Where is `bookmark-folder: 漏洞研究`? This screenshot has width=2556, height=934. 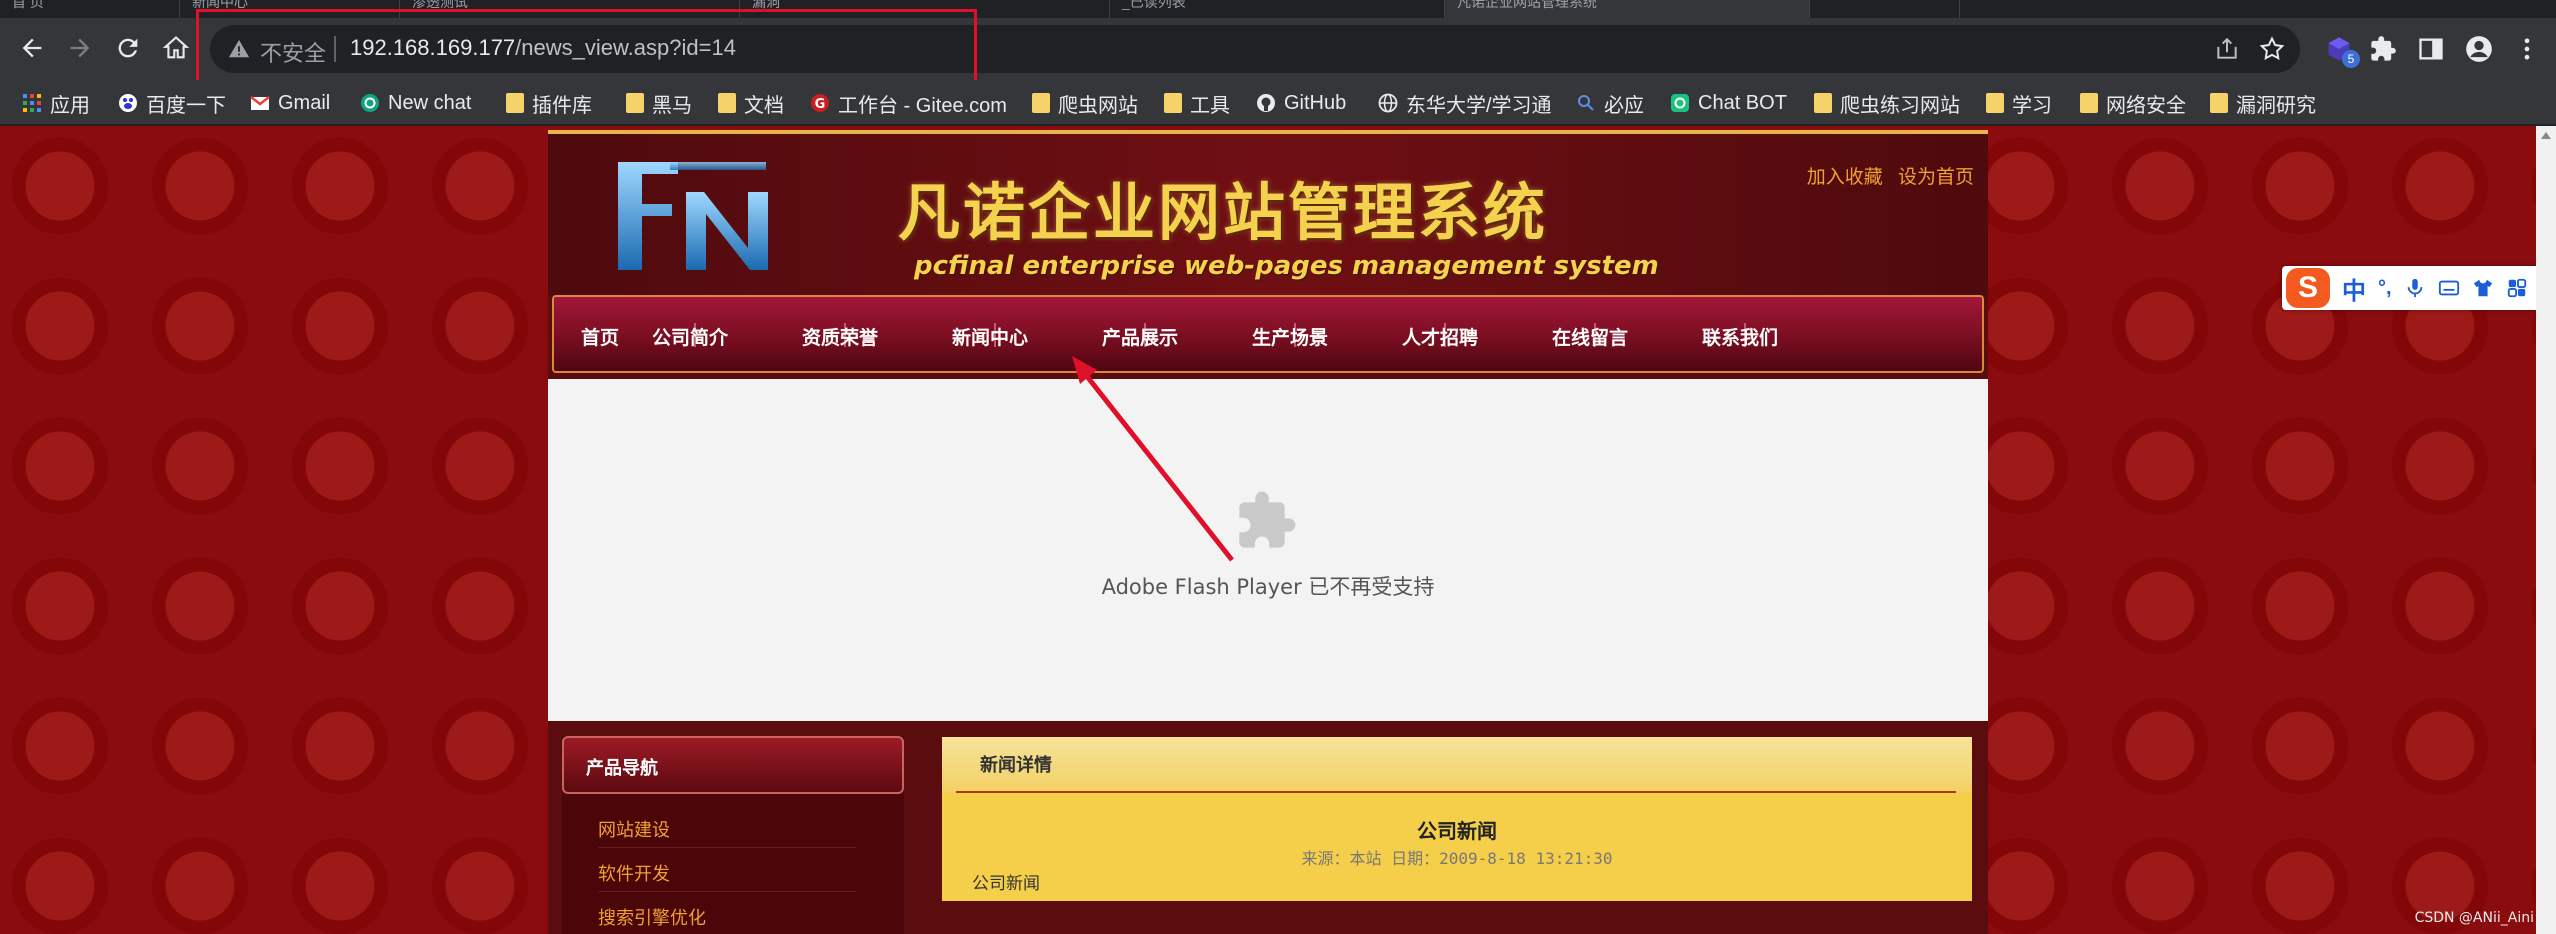 bookmark-folder: 漏洞研究 is located at coordinates (2263, 103).